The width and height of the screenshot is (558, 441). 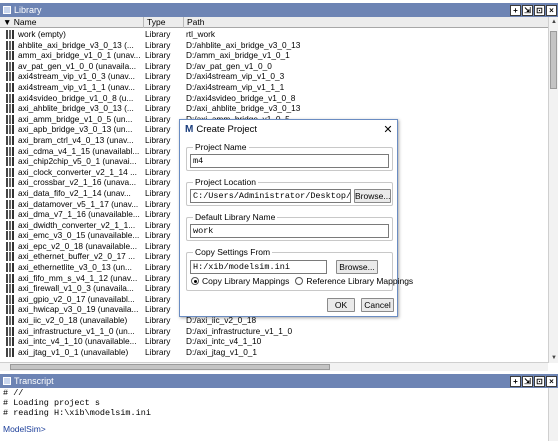 What do you see at coordinates (553, 358) in the screenshot?
I see `scroll-down-icon: ▼` at bounding box center [553, 358].